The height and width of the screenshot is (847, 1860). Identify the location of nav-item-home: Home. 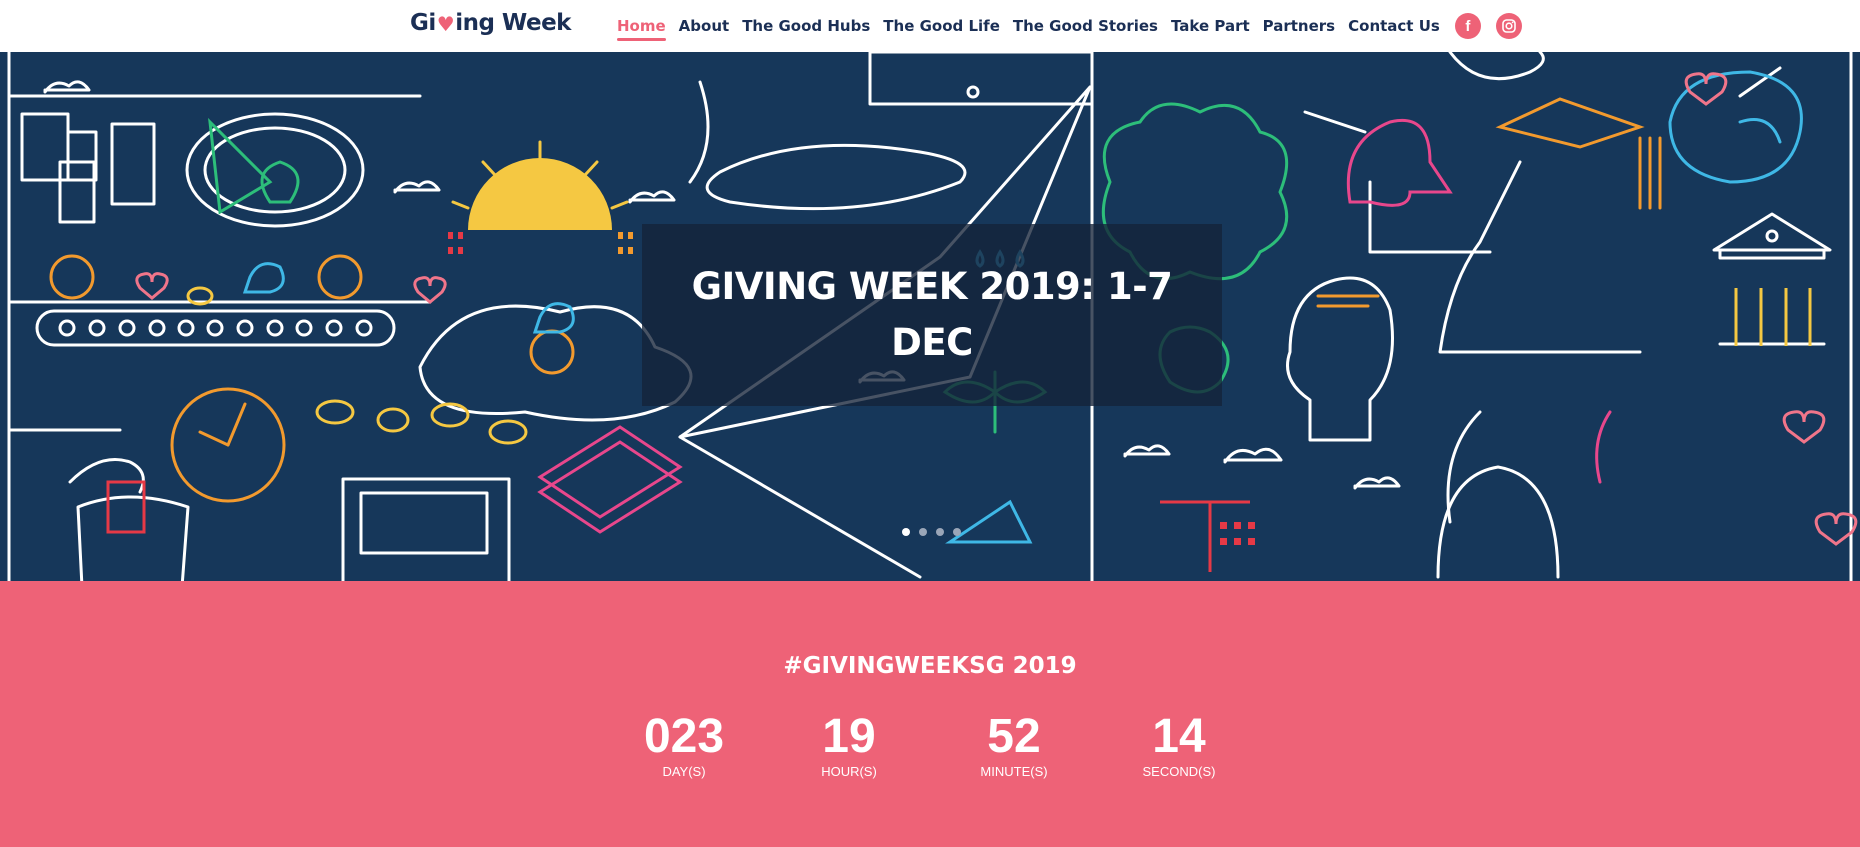
(641, 26).